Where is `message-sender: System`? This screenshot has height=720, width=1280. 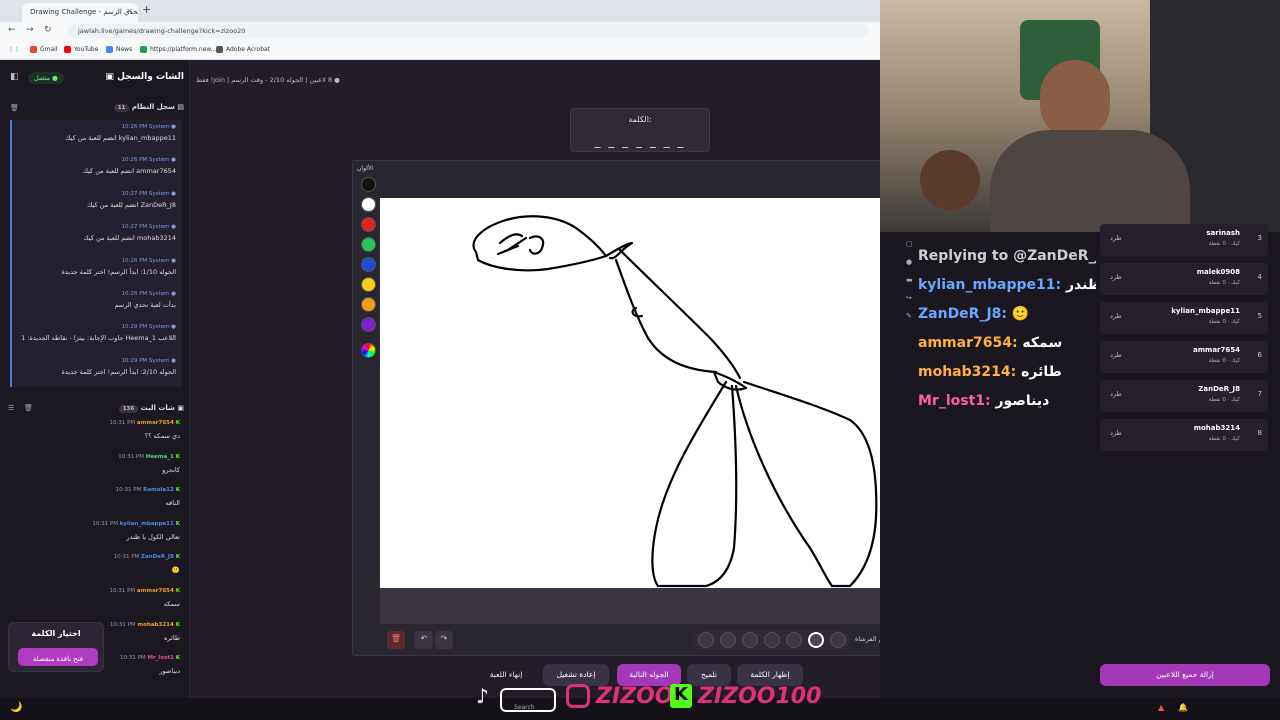 message-sender: System is located at coordinates (159, 360).